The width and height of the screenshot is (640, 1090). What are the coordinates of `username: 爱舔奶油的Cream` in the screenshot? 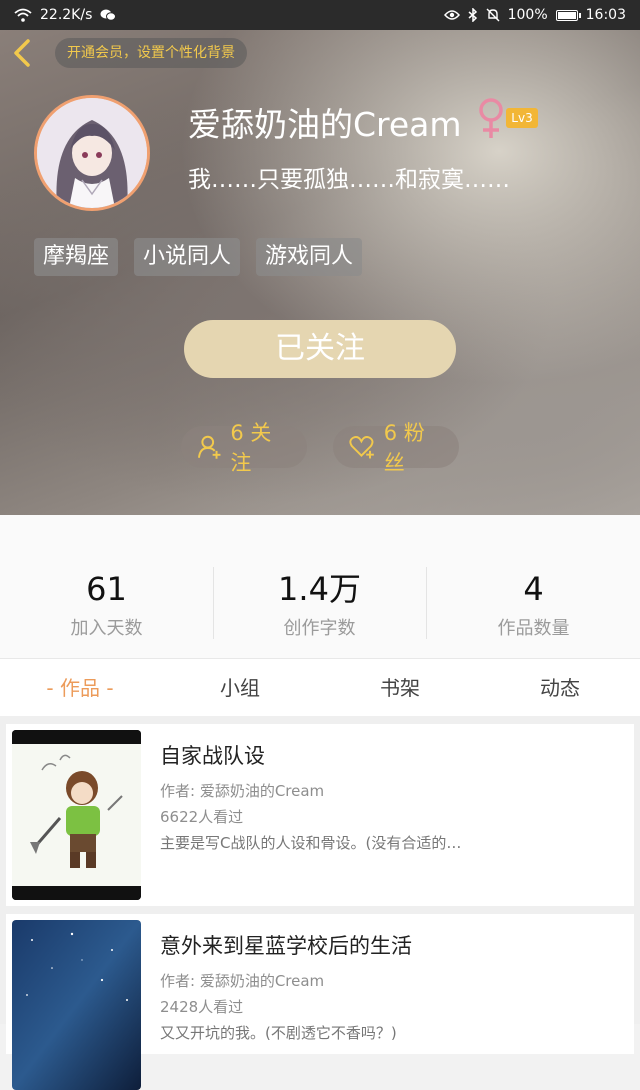 It's located at (325, 124).